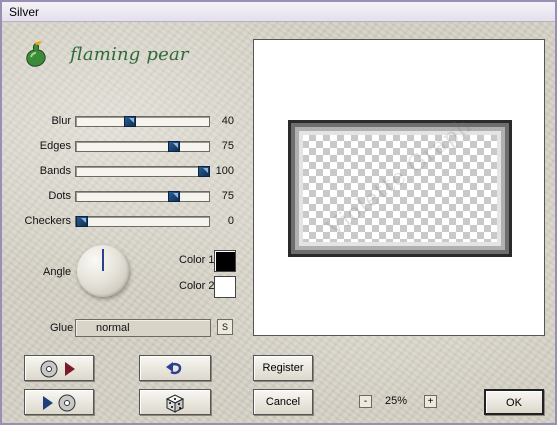  I want to click on glue-label: Glue, so click(62, 328).